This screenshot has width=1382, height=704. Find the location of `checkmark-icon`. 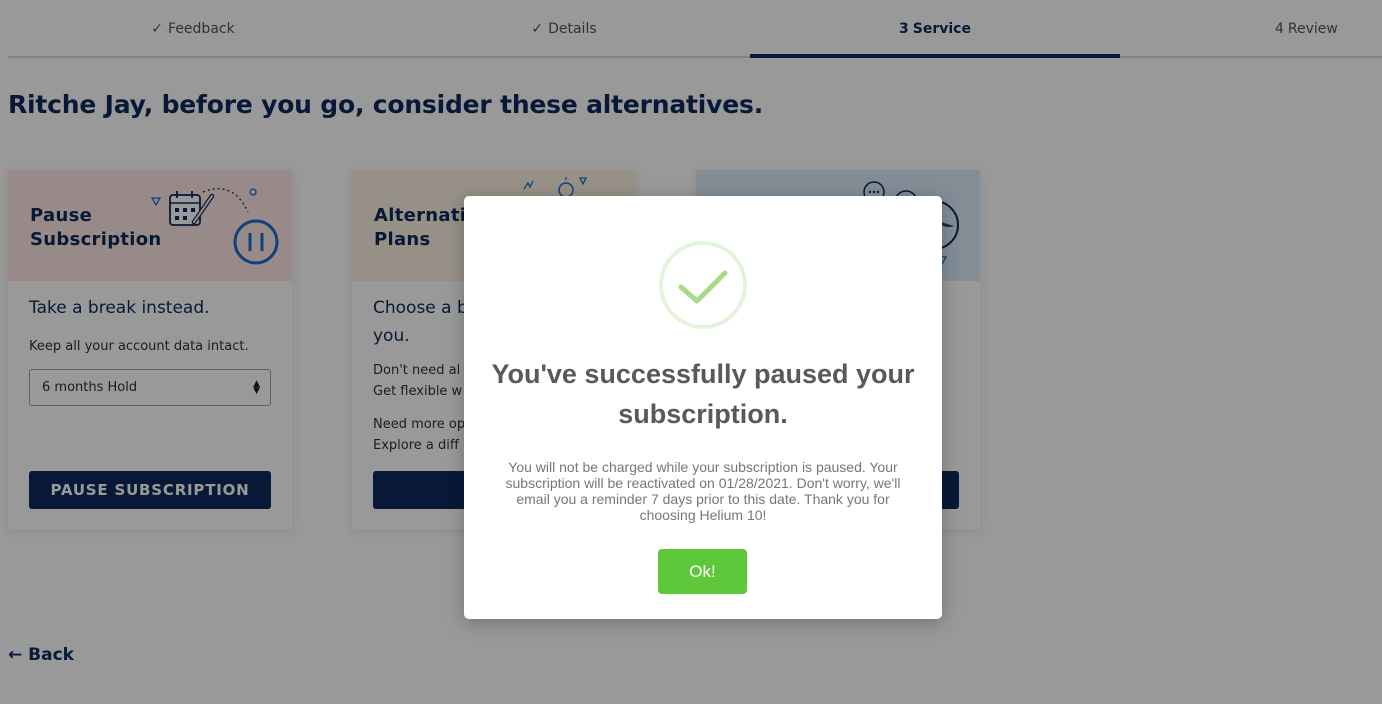

checkmark-icon is located at coordinates (703, 287).